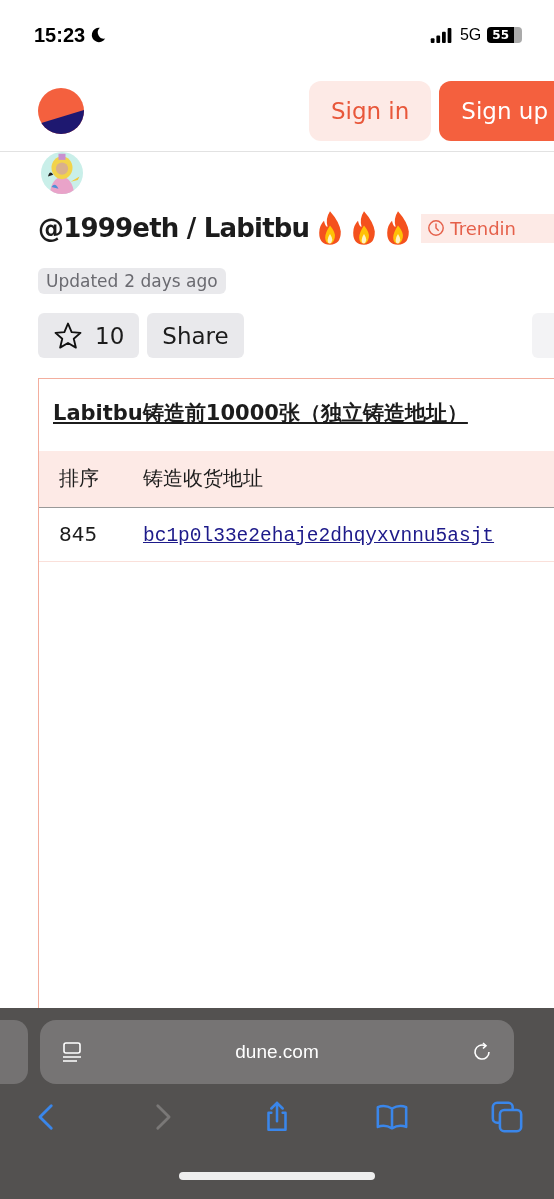  Describe the element at coordinates (81, 534) in the screenshot. I see `table-cell: 845` at that location.